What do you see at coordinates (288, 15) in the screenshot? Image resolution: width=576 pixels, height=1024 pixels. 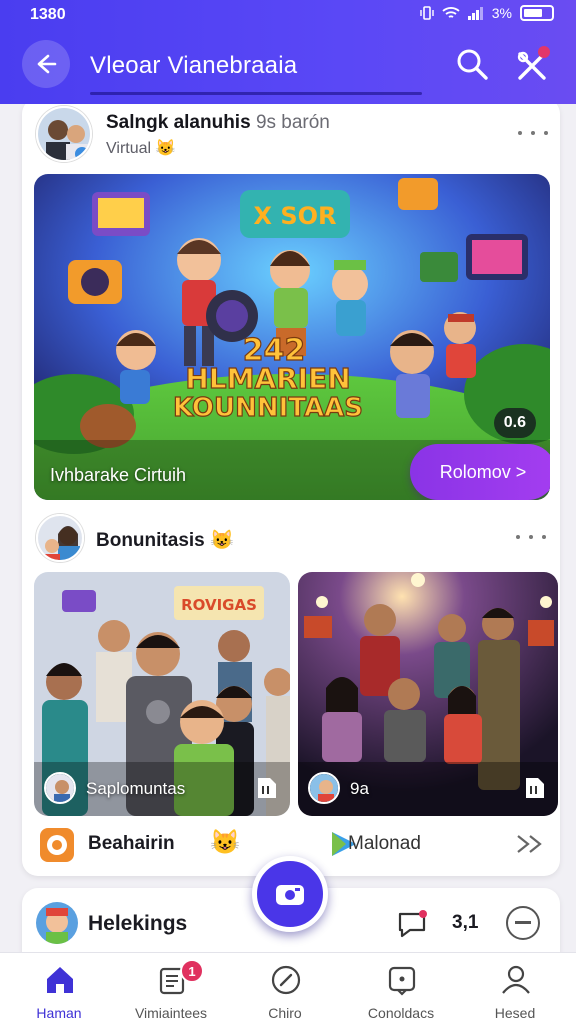 I see `status-bar: 1380 3%` at bounding box center [288, 15].